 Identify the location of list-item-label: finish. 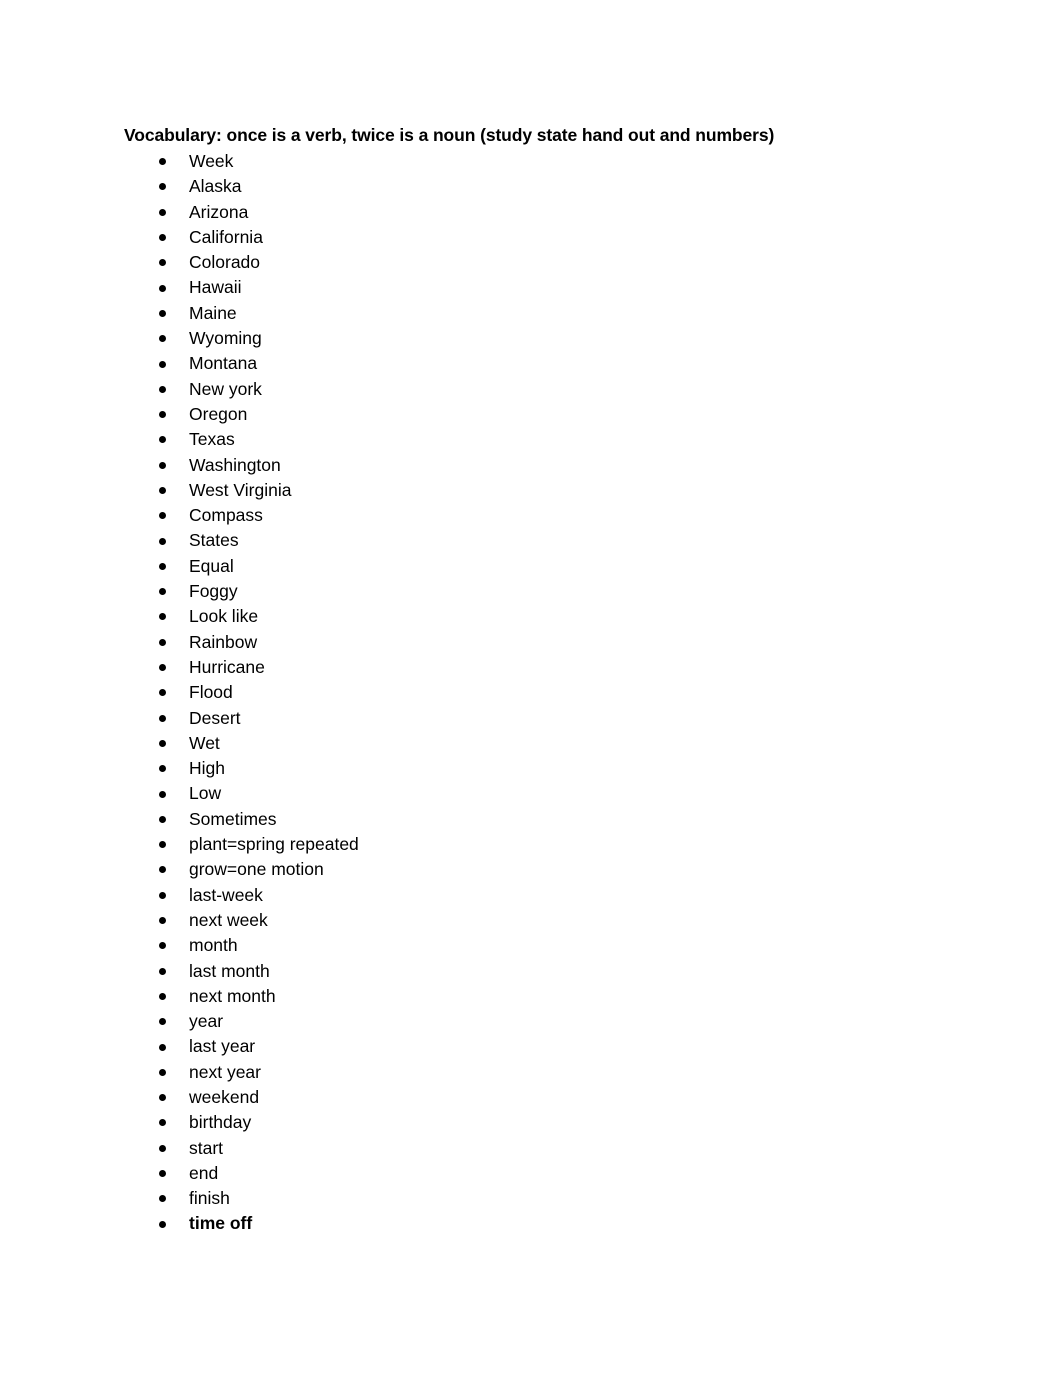
(209, 1198).